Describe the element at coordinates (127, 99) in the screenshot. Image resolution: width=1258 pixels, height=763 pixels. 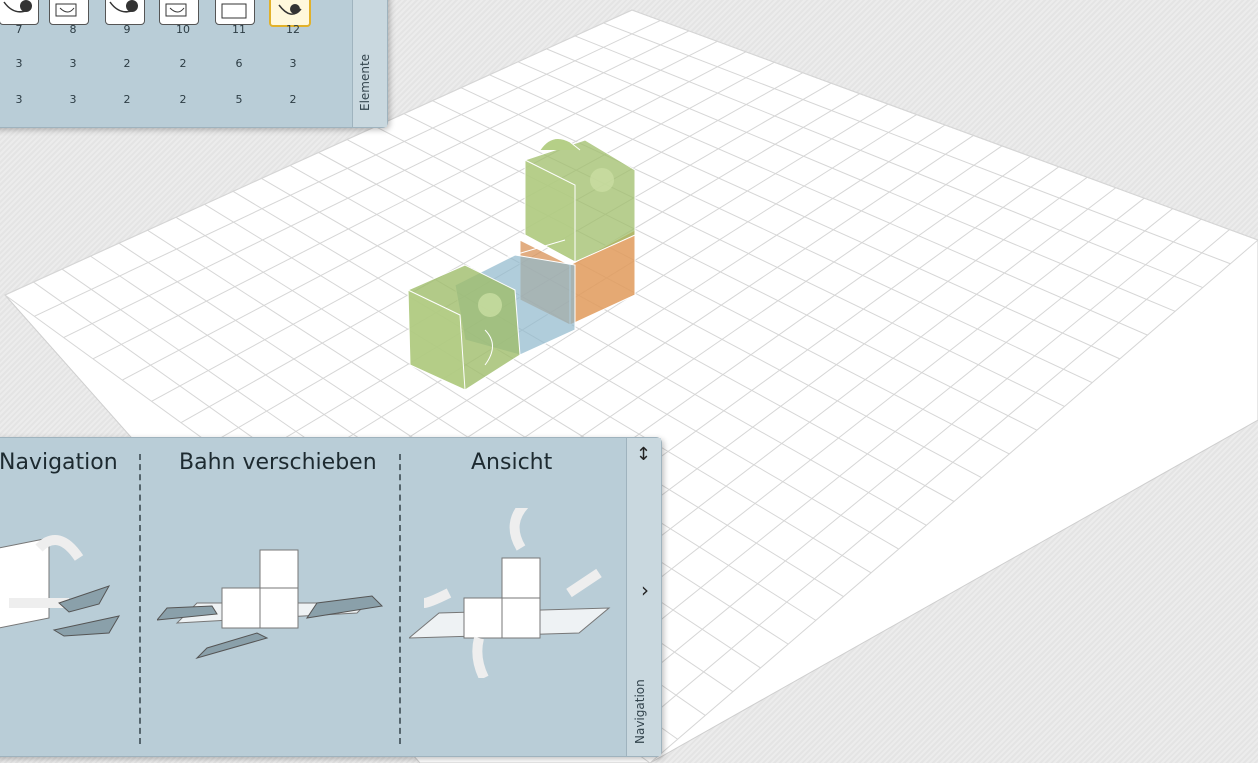
I see `count-row2-9: 2` at that location.